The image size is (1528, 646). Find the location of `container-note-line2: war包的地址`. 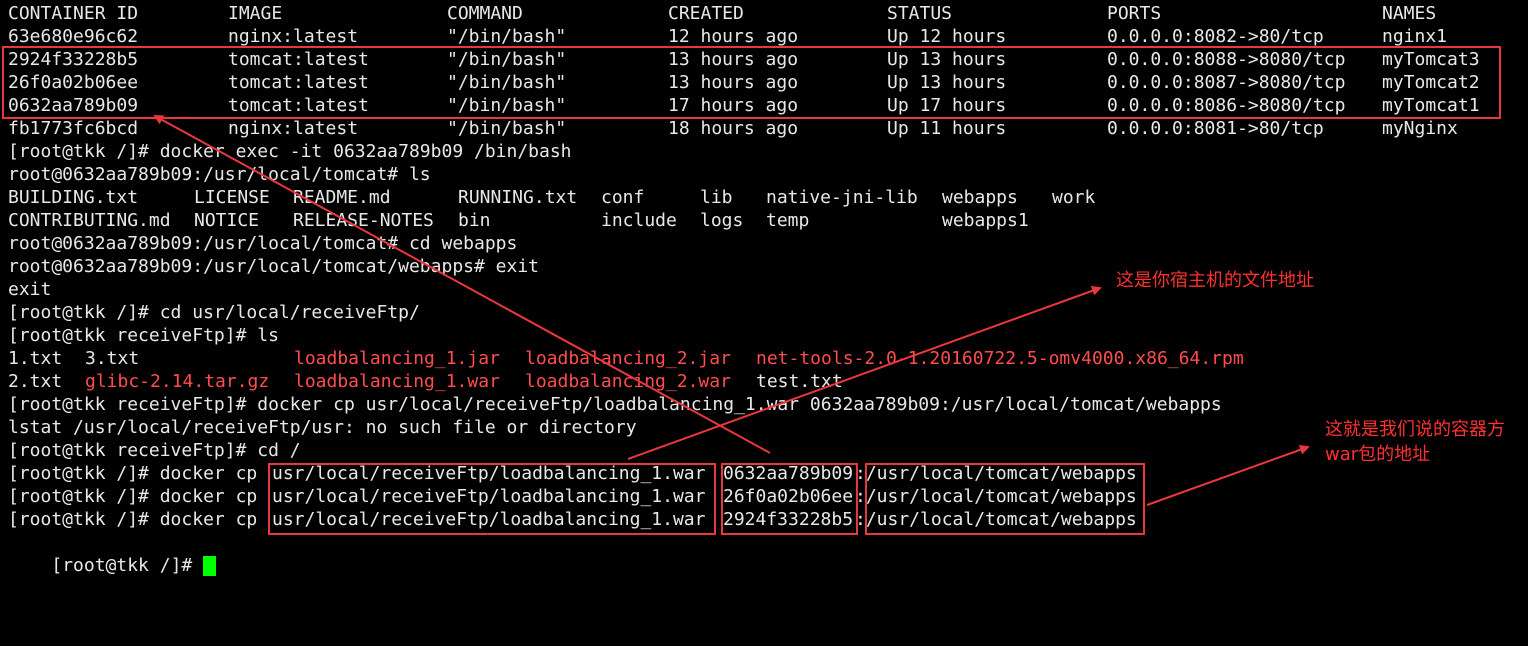

container-note-line2: war包的地址 is located at coordinates (1378, 454).